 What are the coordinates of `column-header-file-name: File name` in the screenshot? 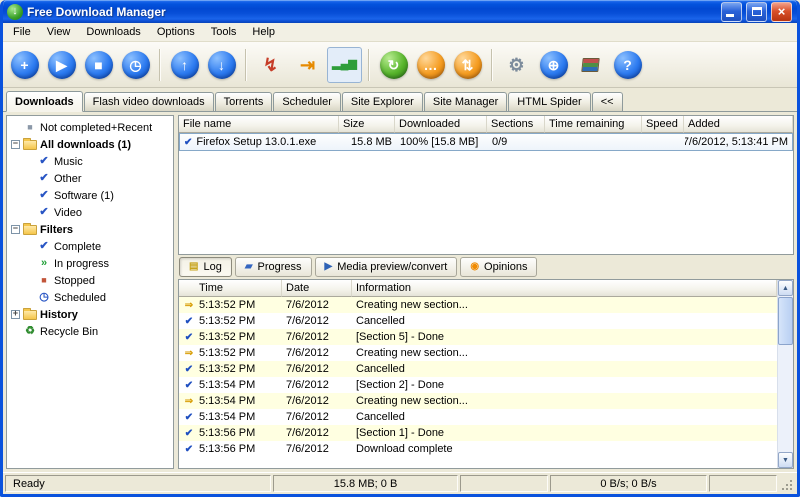 It's located at (259, 124).